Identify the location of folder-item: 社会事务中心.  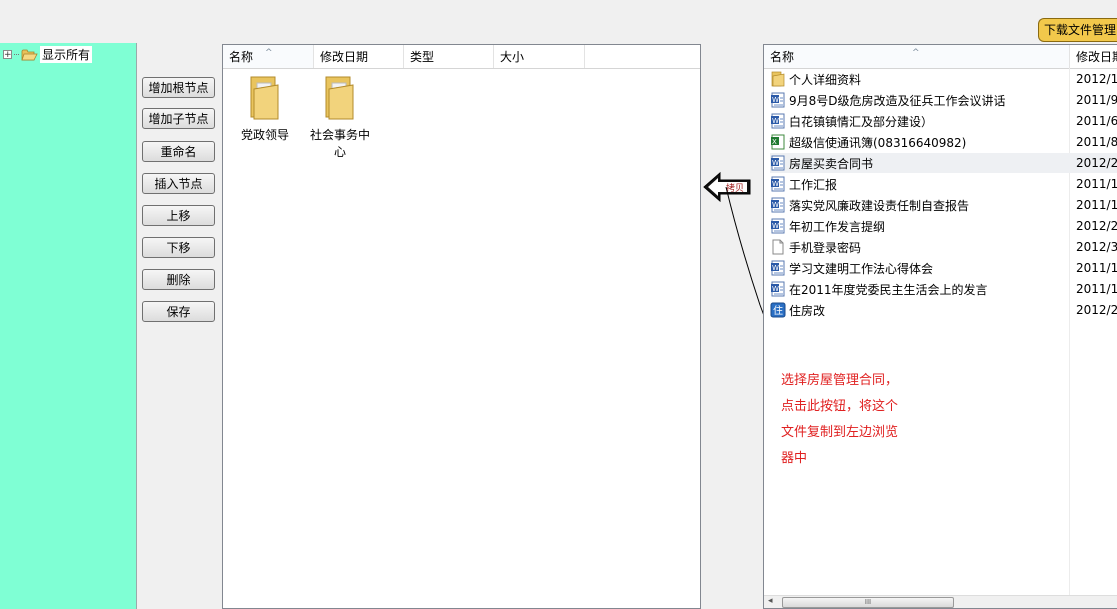
(340, 117).